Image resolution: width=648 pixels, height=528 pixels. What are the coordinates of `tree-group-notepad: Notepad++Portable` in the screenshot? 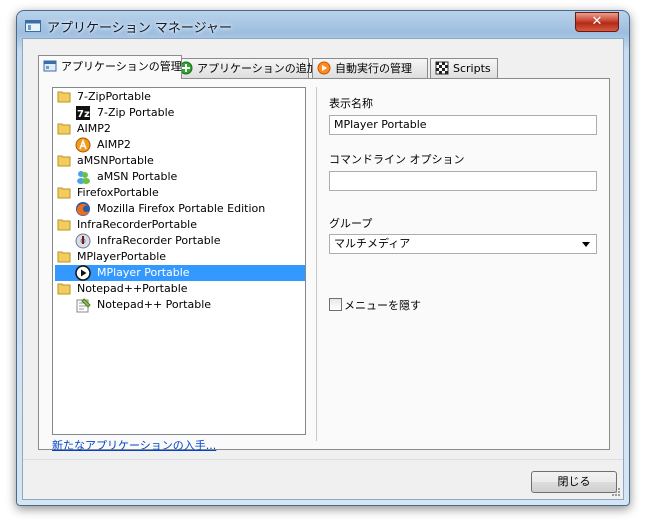 It's located at (177, 289).